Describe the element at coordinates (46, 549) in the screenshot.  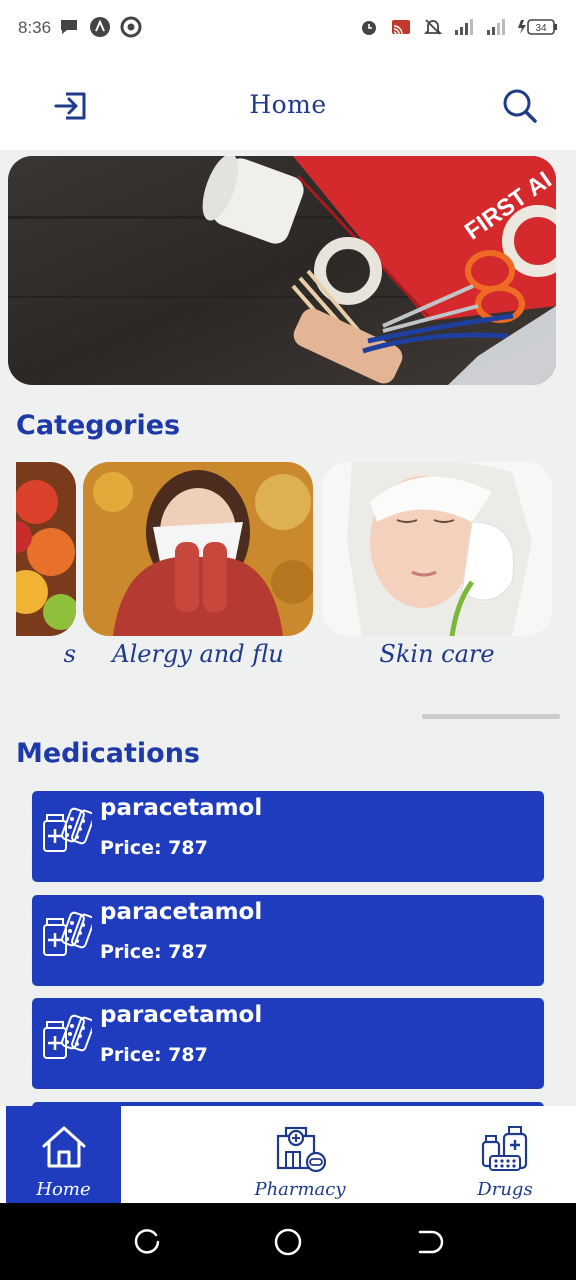
I see `category-card-fruits` at that location.